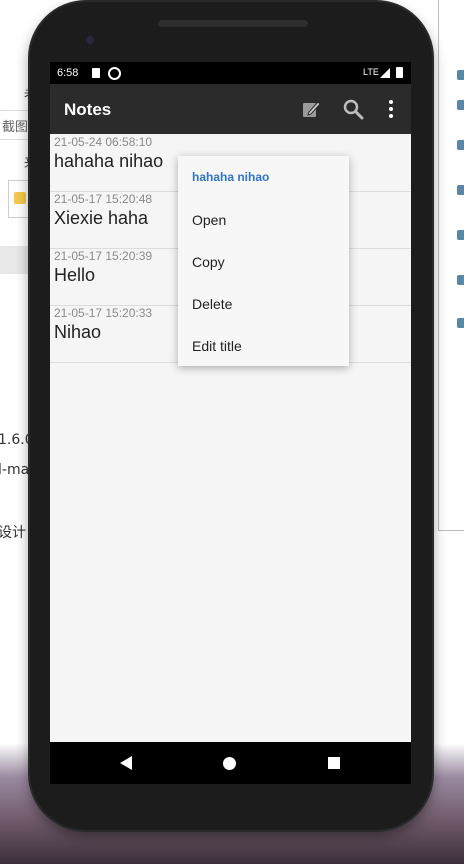 The image size is (464, 864). I want to click on note-title: Nihao, so click(78, 332).